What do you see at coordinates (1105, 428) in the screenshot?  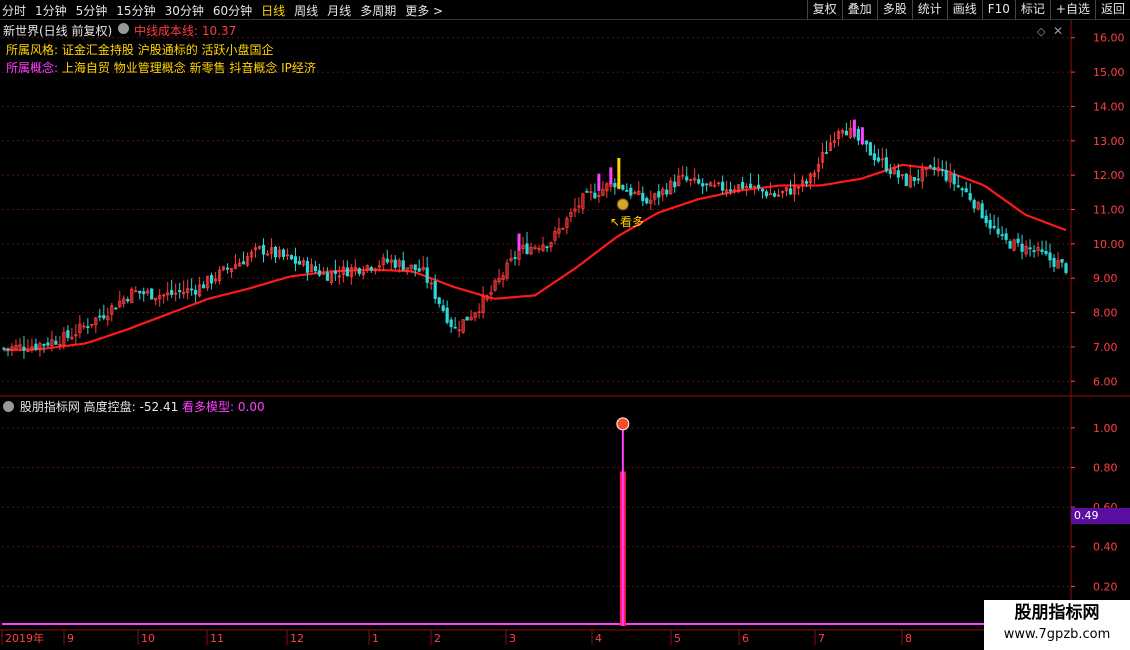 I see `indicator-tick-label: 1.00` at bounding box center [1105, 428].